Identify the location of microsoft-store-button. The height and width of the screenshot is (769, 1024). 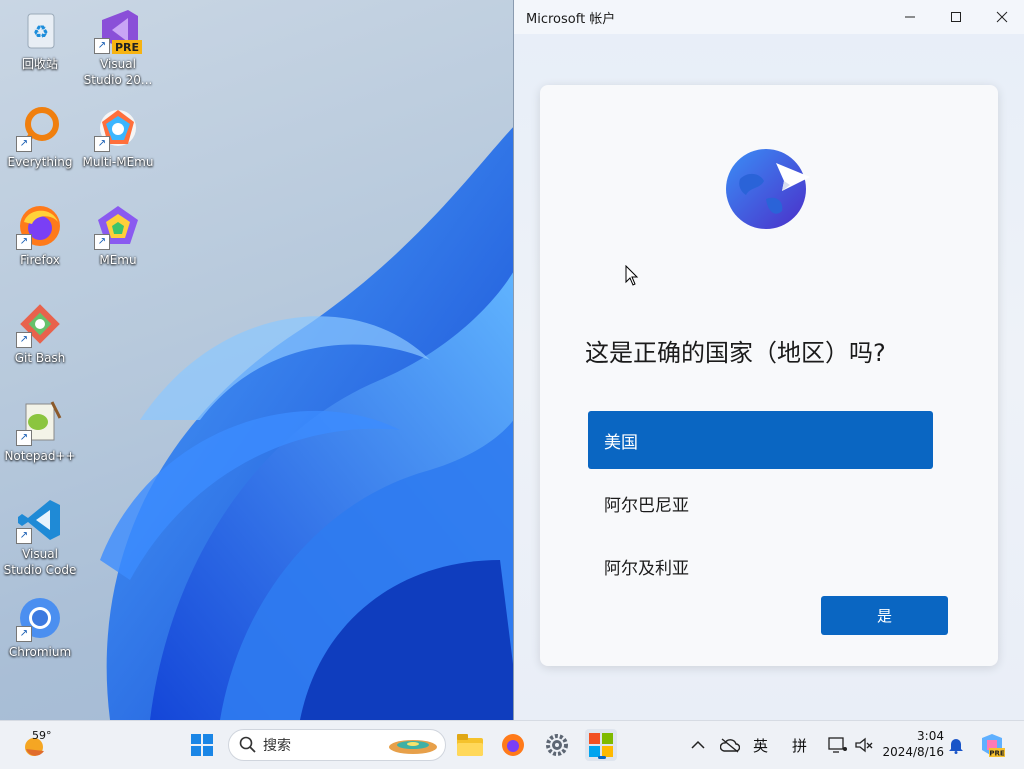
(601, 745).